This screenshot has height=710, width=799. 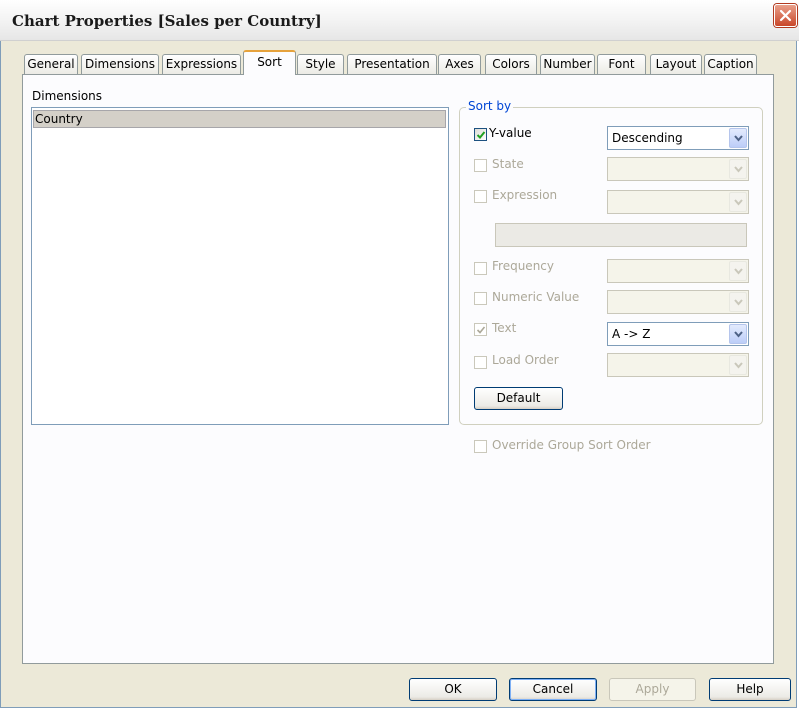 I want to click on tab-general: General, so click(x=51, y=64).